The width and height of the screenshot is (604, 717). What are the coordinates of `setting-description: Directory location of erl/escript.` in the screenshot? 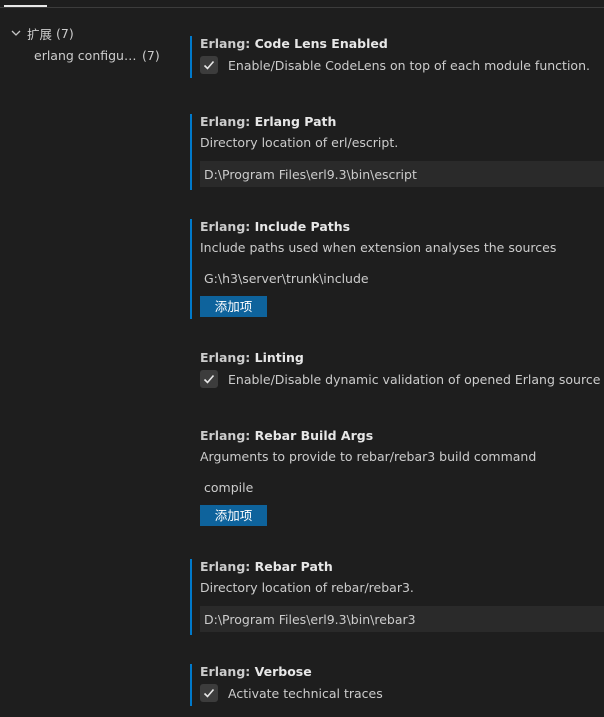 It's located at (299, 142).